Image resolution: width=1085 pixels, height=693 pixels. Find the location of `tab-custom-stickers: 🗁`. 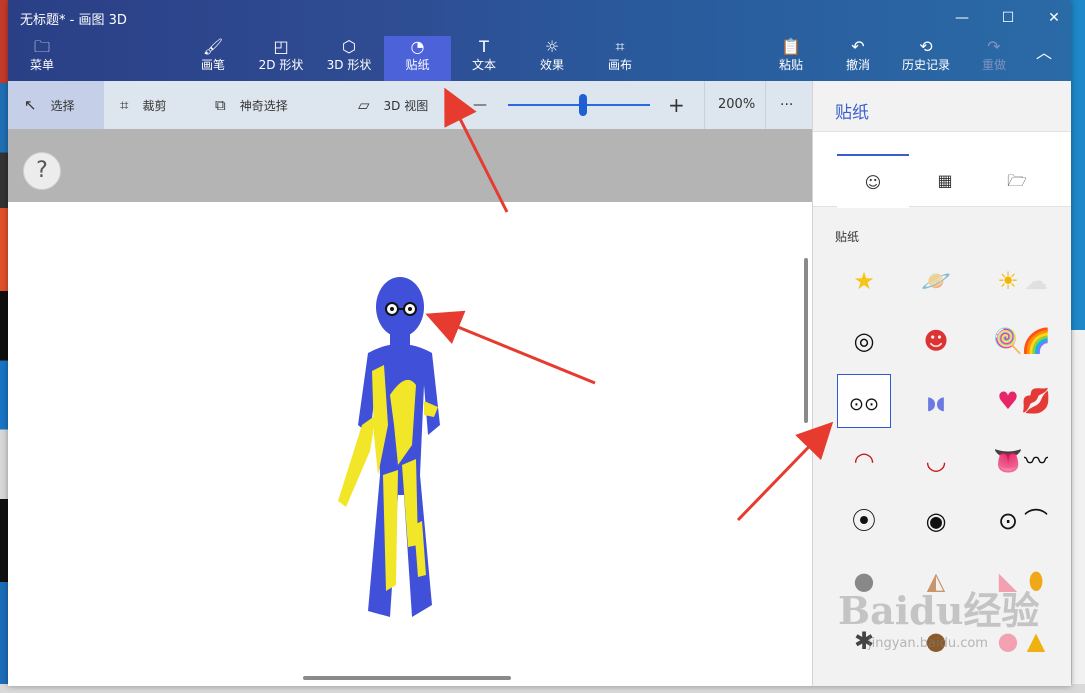

tab-custom-stickers: 🗁 is located at coordinates (1017, 181).